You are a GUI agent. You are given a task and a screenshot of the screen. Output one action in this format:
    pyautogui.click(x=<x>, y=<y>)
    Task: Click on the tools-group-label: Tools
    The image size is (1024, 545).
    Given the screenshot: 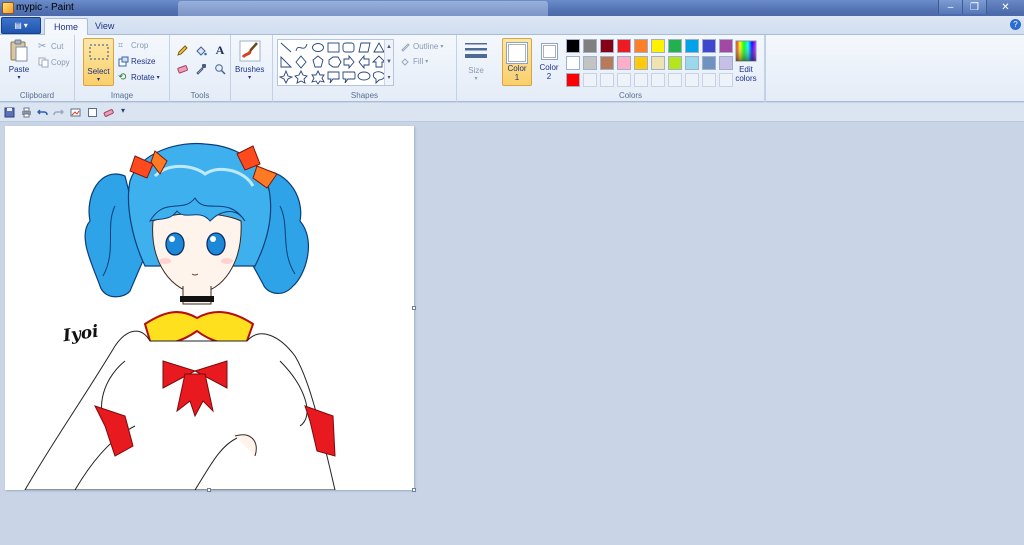 What is the action you would take?
    pyautogui.click(x=200, y=95)
    